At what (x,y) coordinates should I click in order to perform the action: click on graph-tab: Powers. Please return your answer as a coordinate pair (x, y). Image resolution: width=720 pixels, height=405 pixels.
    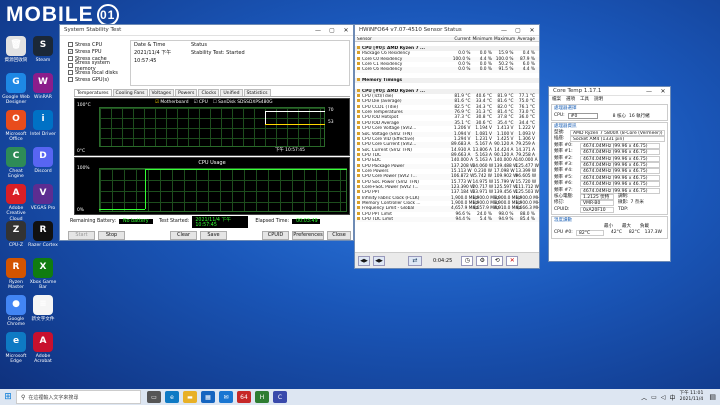
    Looking at the image, I should click on (186, 92).